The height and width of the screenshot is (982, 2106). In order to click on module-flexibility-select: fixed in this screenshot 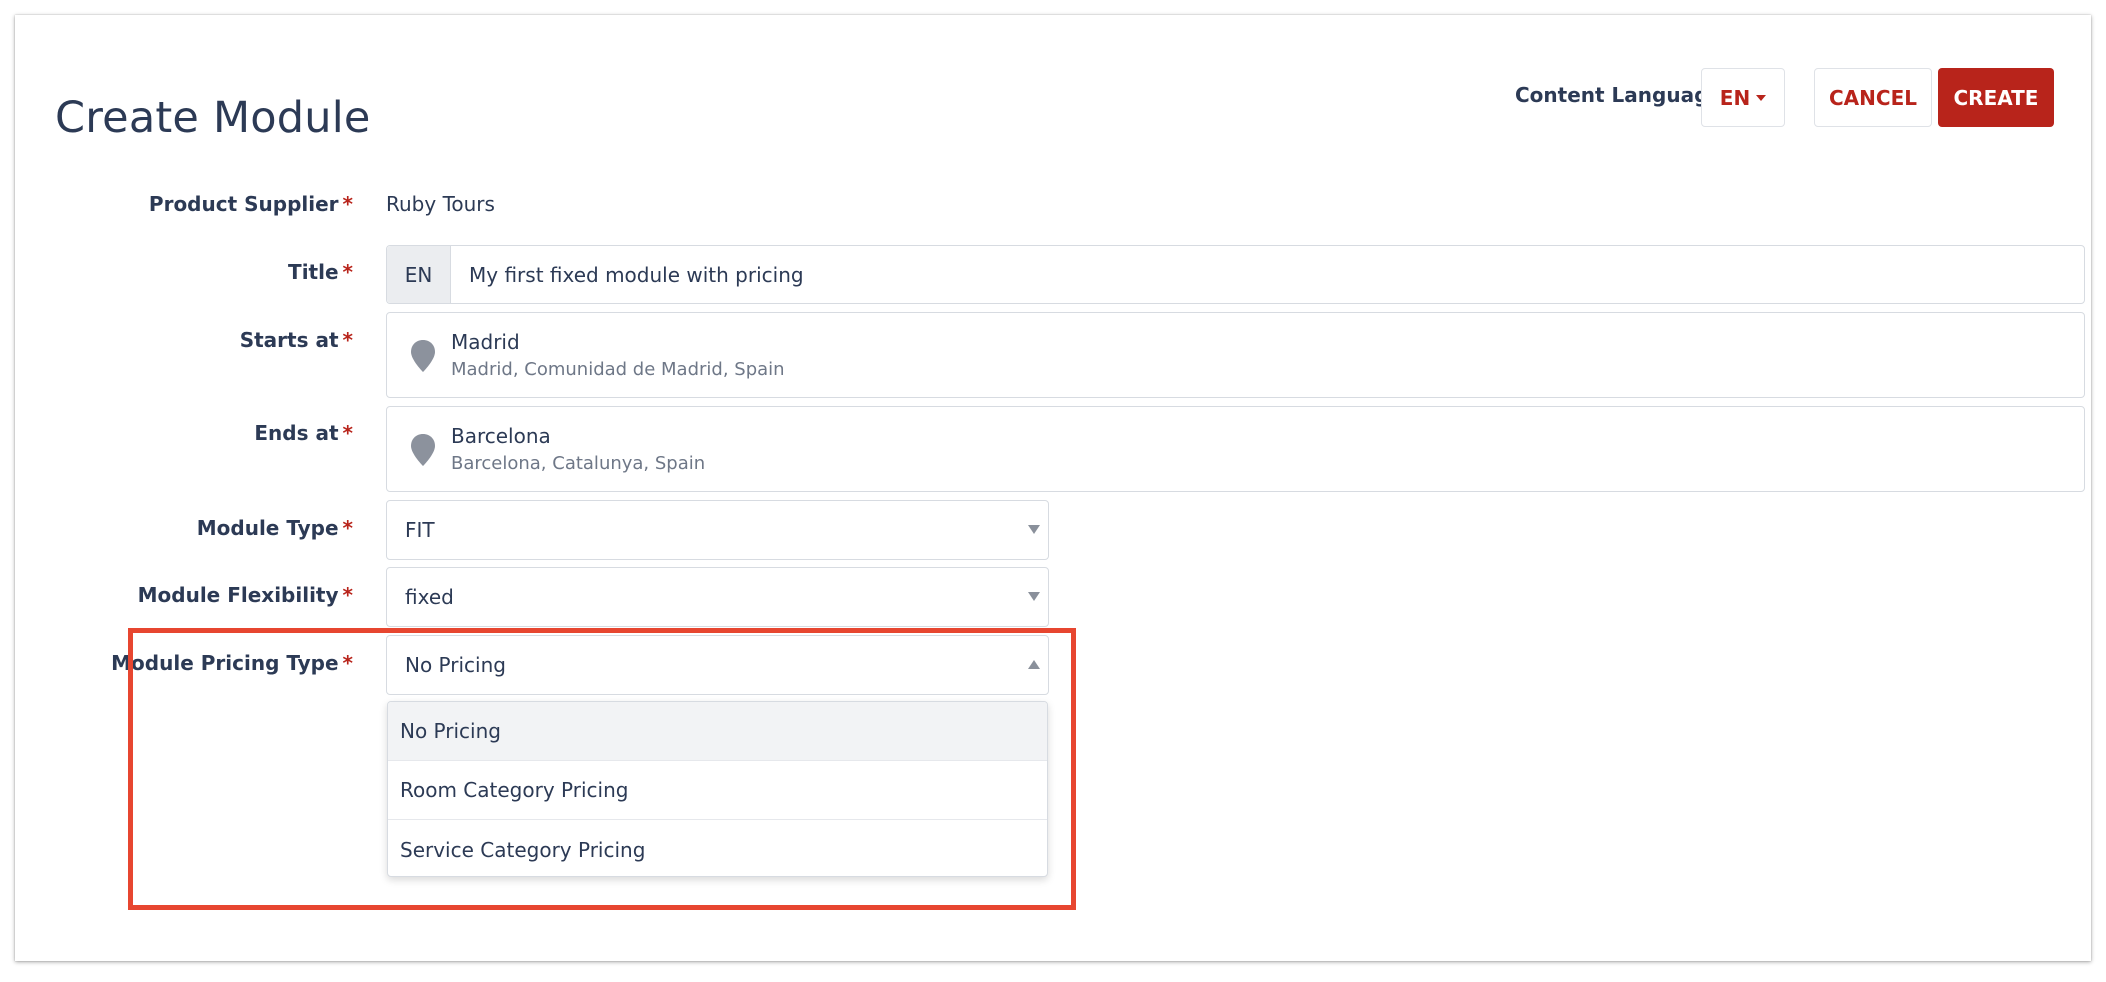, I will do `click(717, 597)`.